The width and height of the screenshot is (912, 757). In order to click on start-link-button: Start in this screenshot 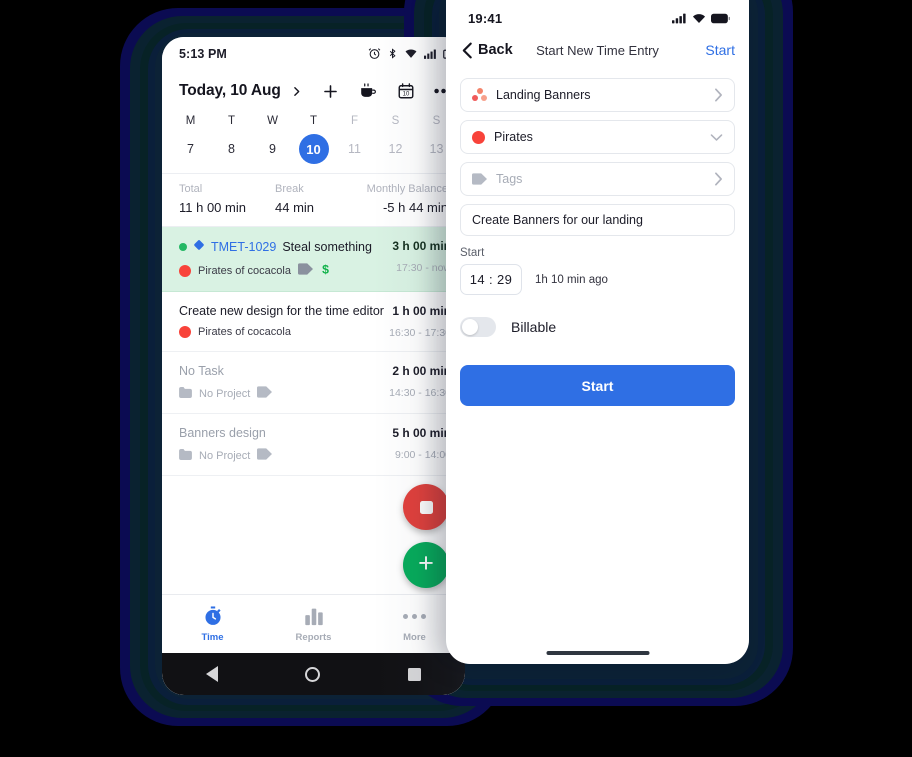, I will do `click(720, 50)`.